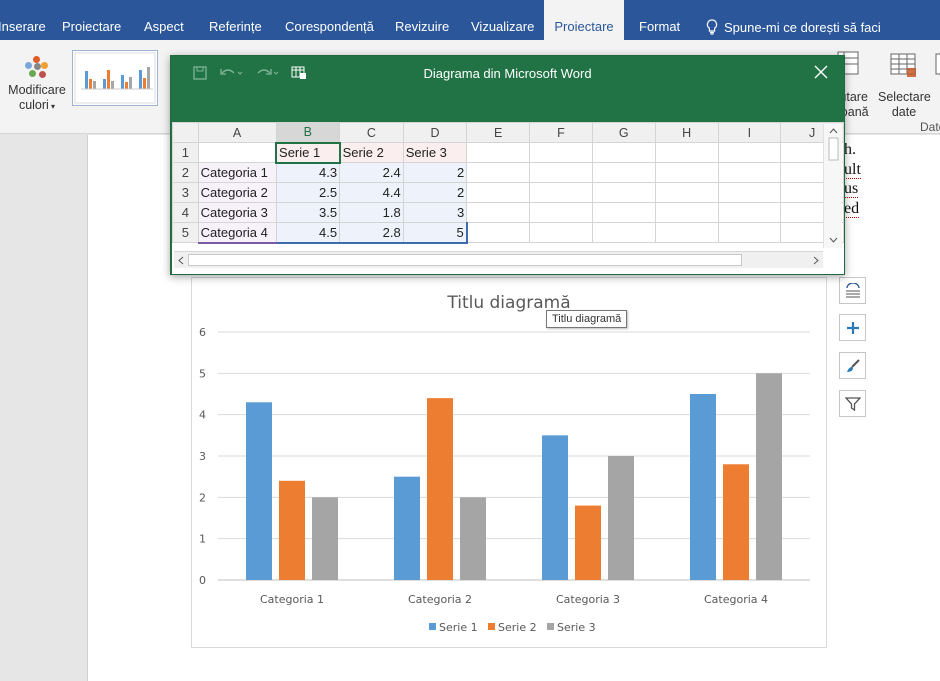 The height and width of the screenshot is (681, 940). What do you see at coordinates (237, 233) in the screenshot?
I see `cell-a5: Categoria 4` at bounding box center [237, 233].